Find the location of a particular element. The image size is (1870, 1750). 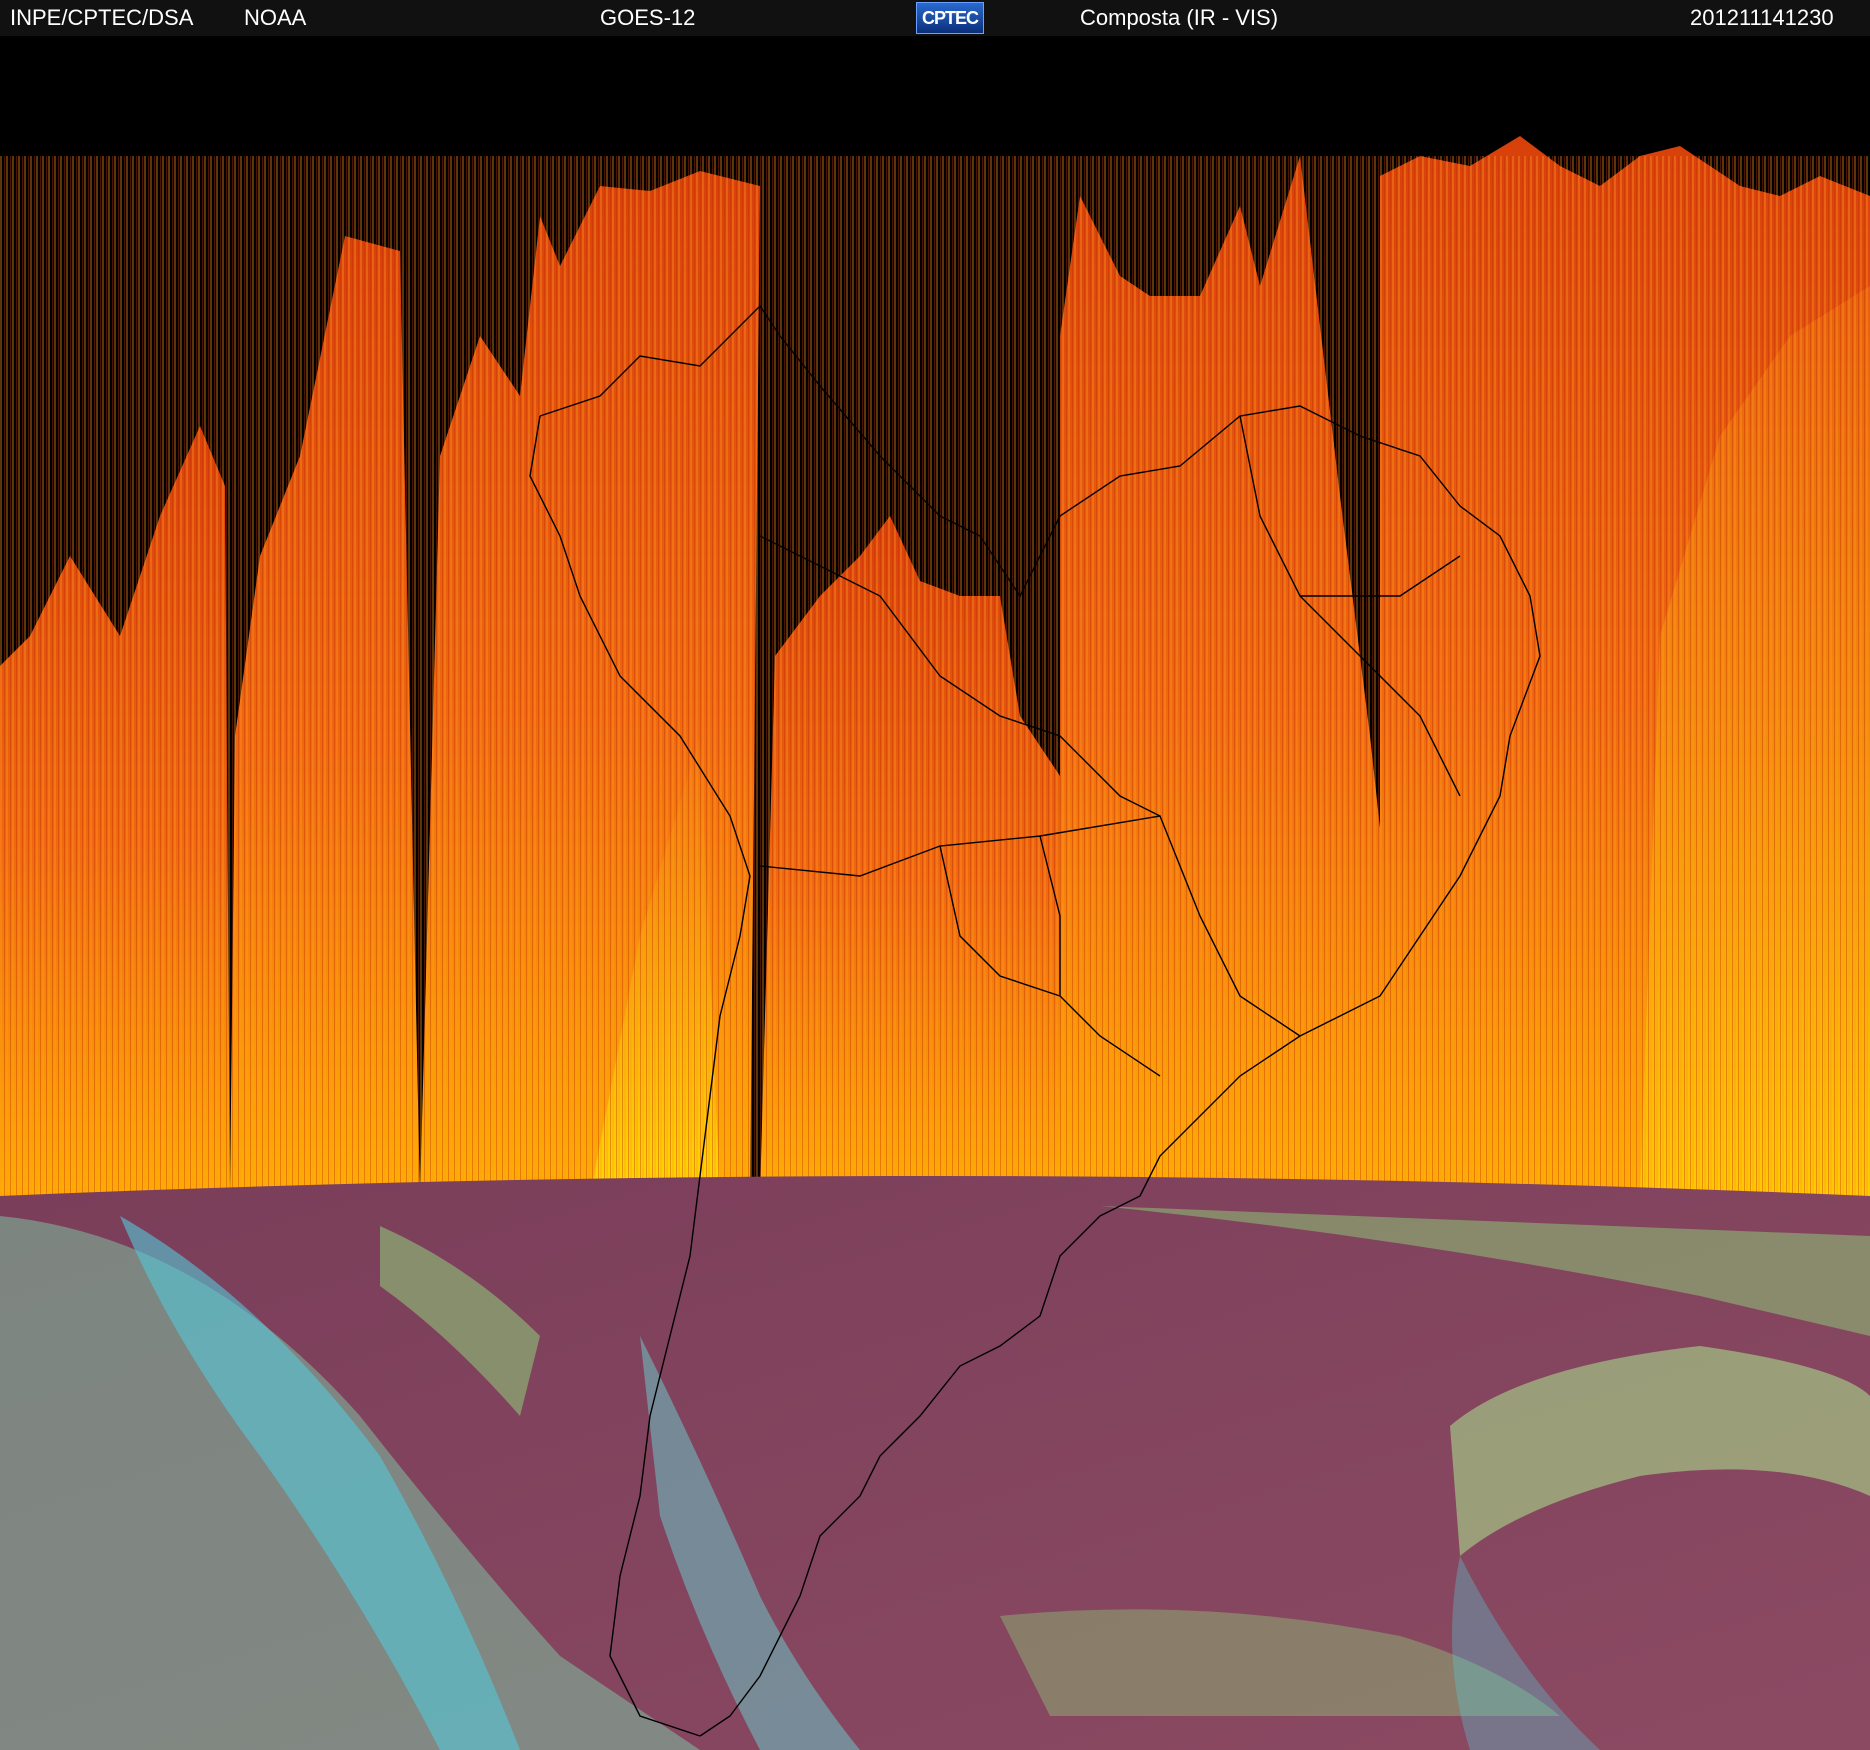

cptec-logo: CPTEC is located at coordinates (950, 18).